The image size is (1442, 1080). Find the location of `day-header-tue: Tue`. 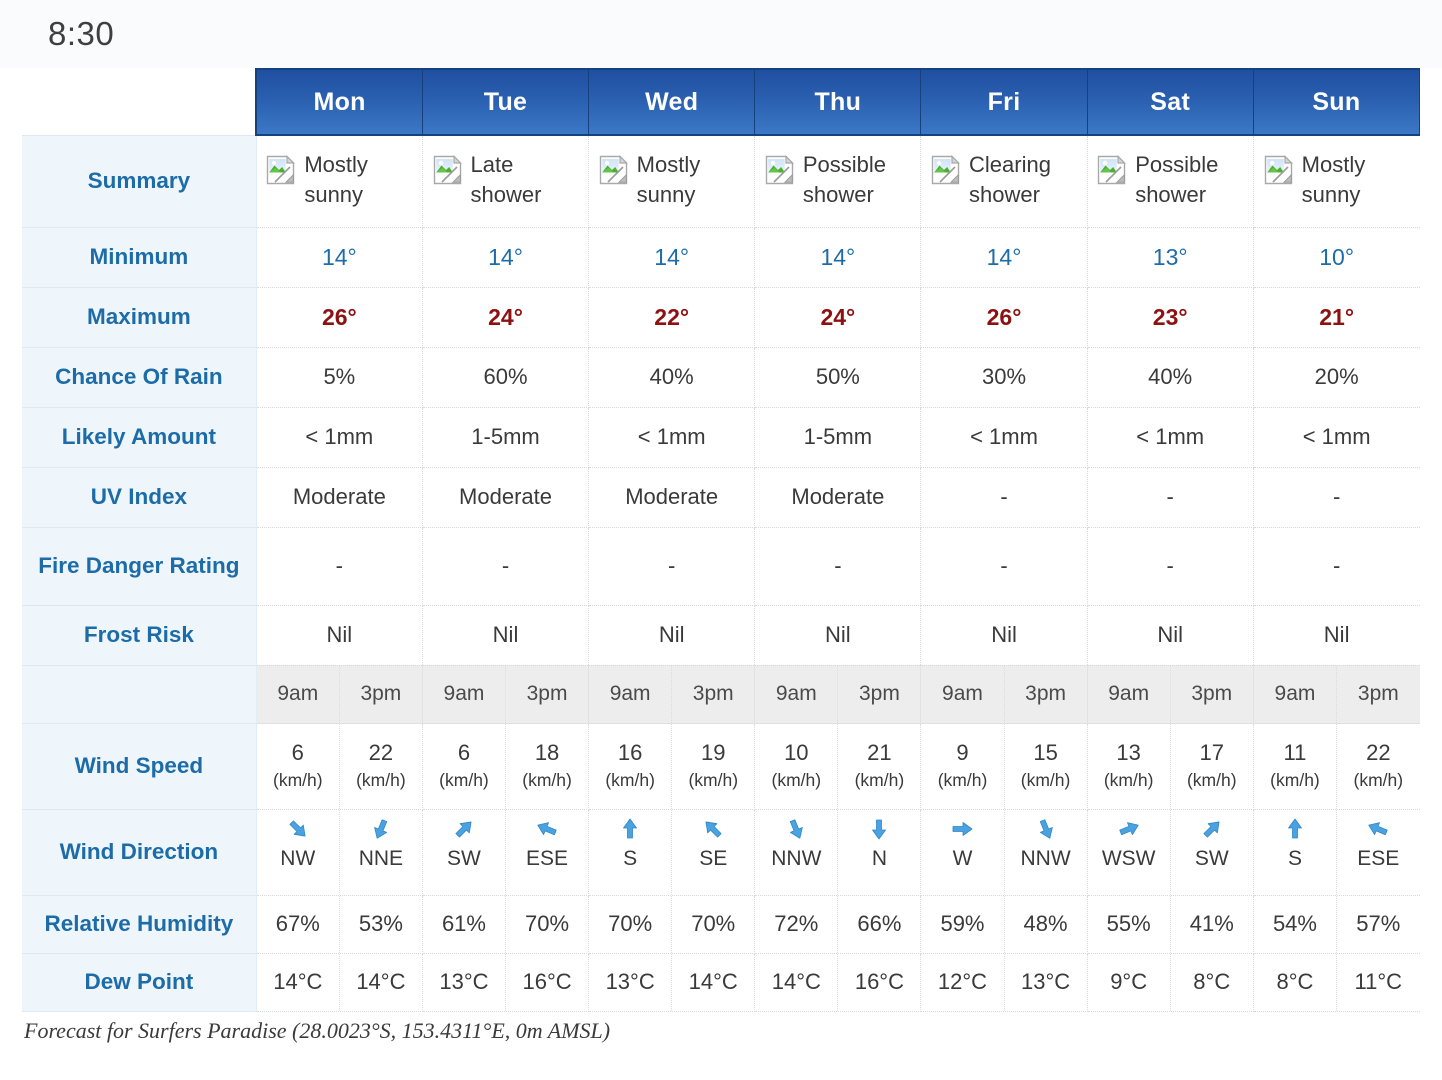

day-header-tue: Tue is located at coordinates (506, 102).